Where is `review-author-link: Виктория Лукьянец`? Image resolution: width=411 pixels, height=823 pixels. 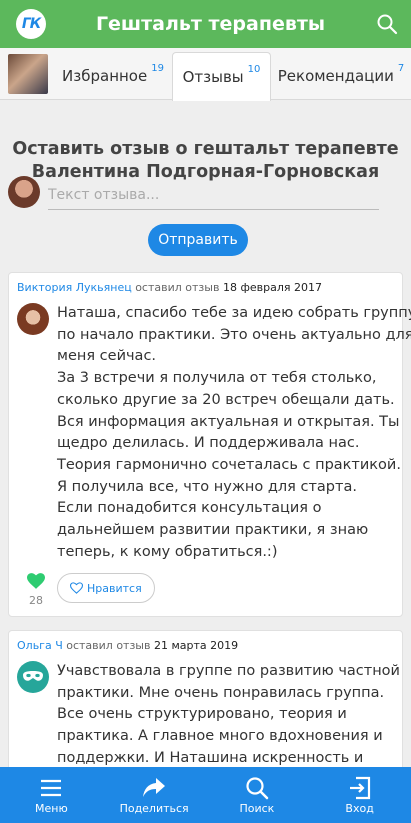 review-author-link: Виктория Лукьянец is located at coordinates (74, 287).